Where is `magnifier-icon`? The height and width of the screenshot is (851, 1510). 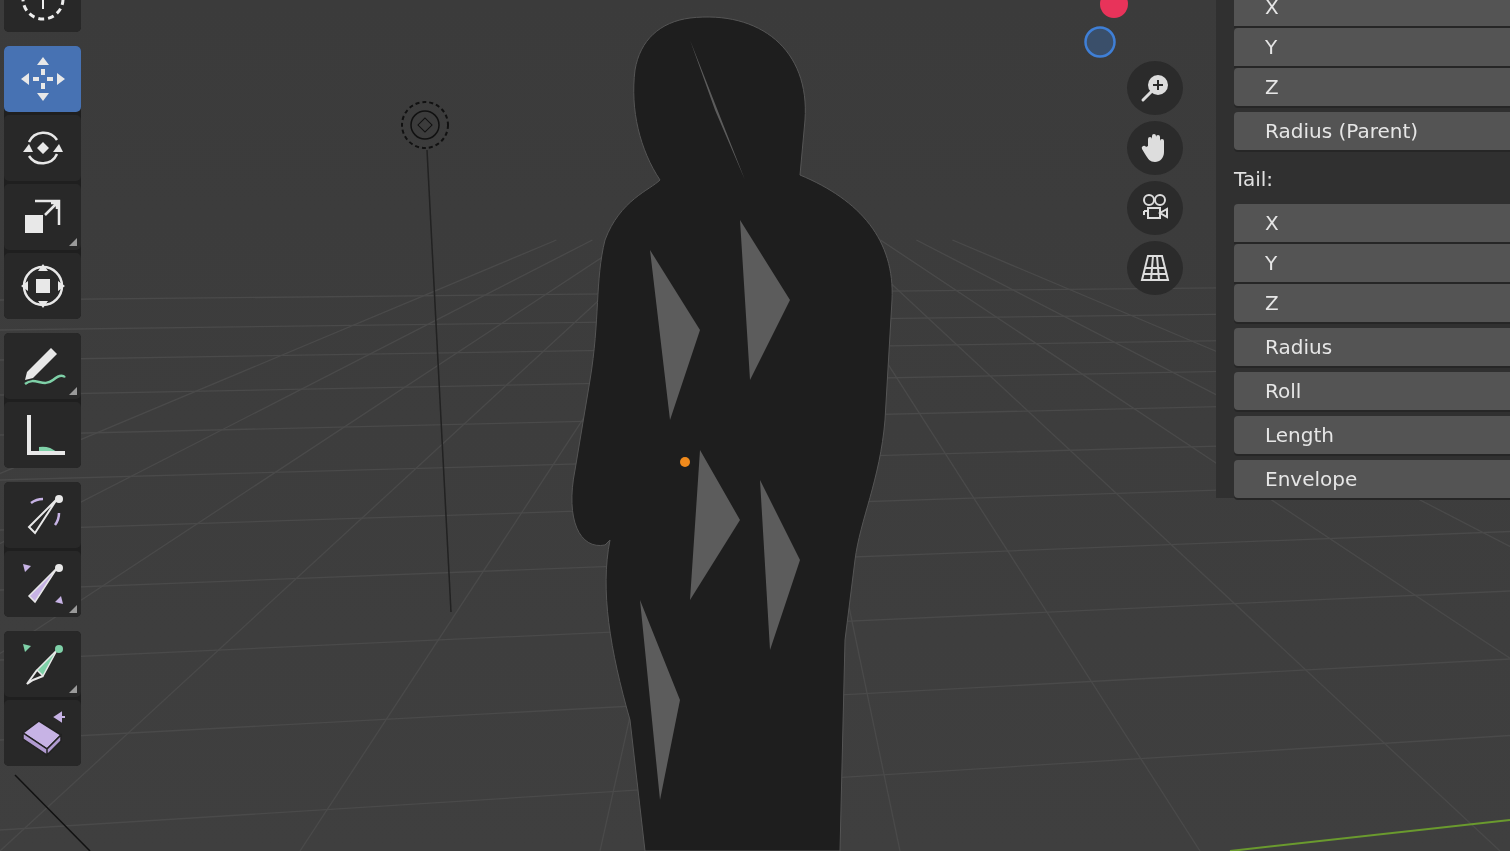
magnifier-icon is located at coordinates (1155, 88).